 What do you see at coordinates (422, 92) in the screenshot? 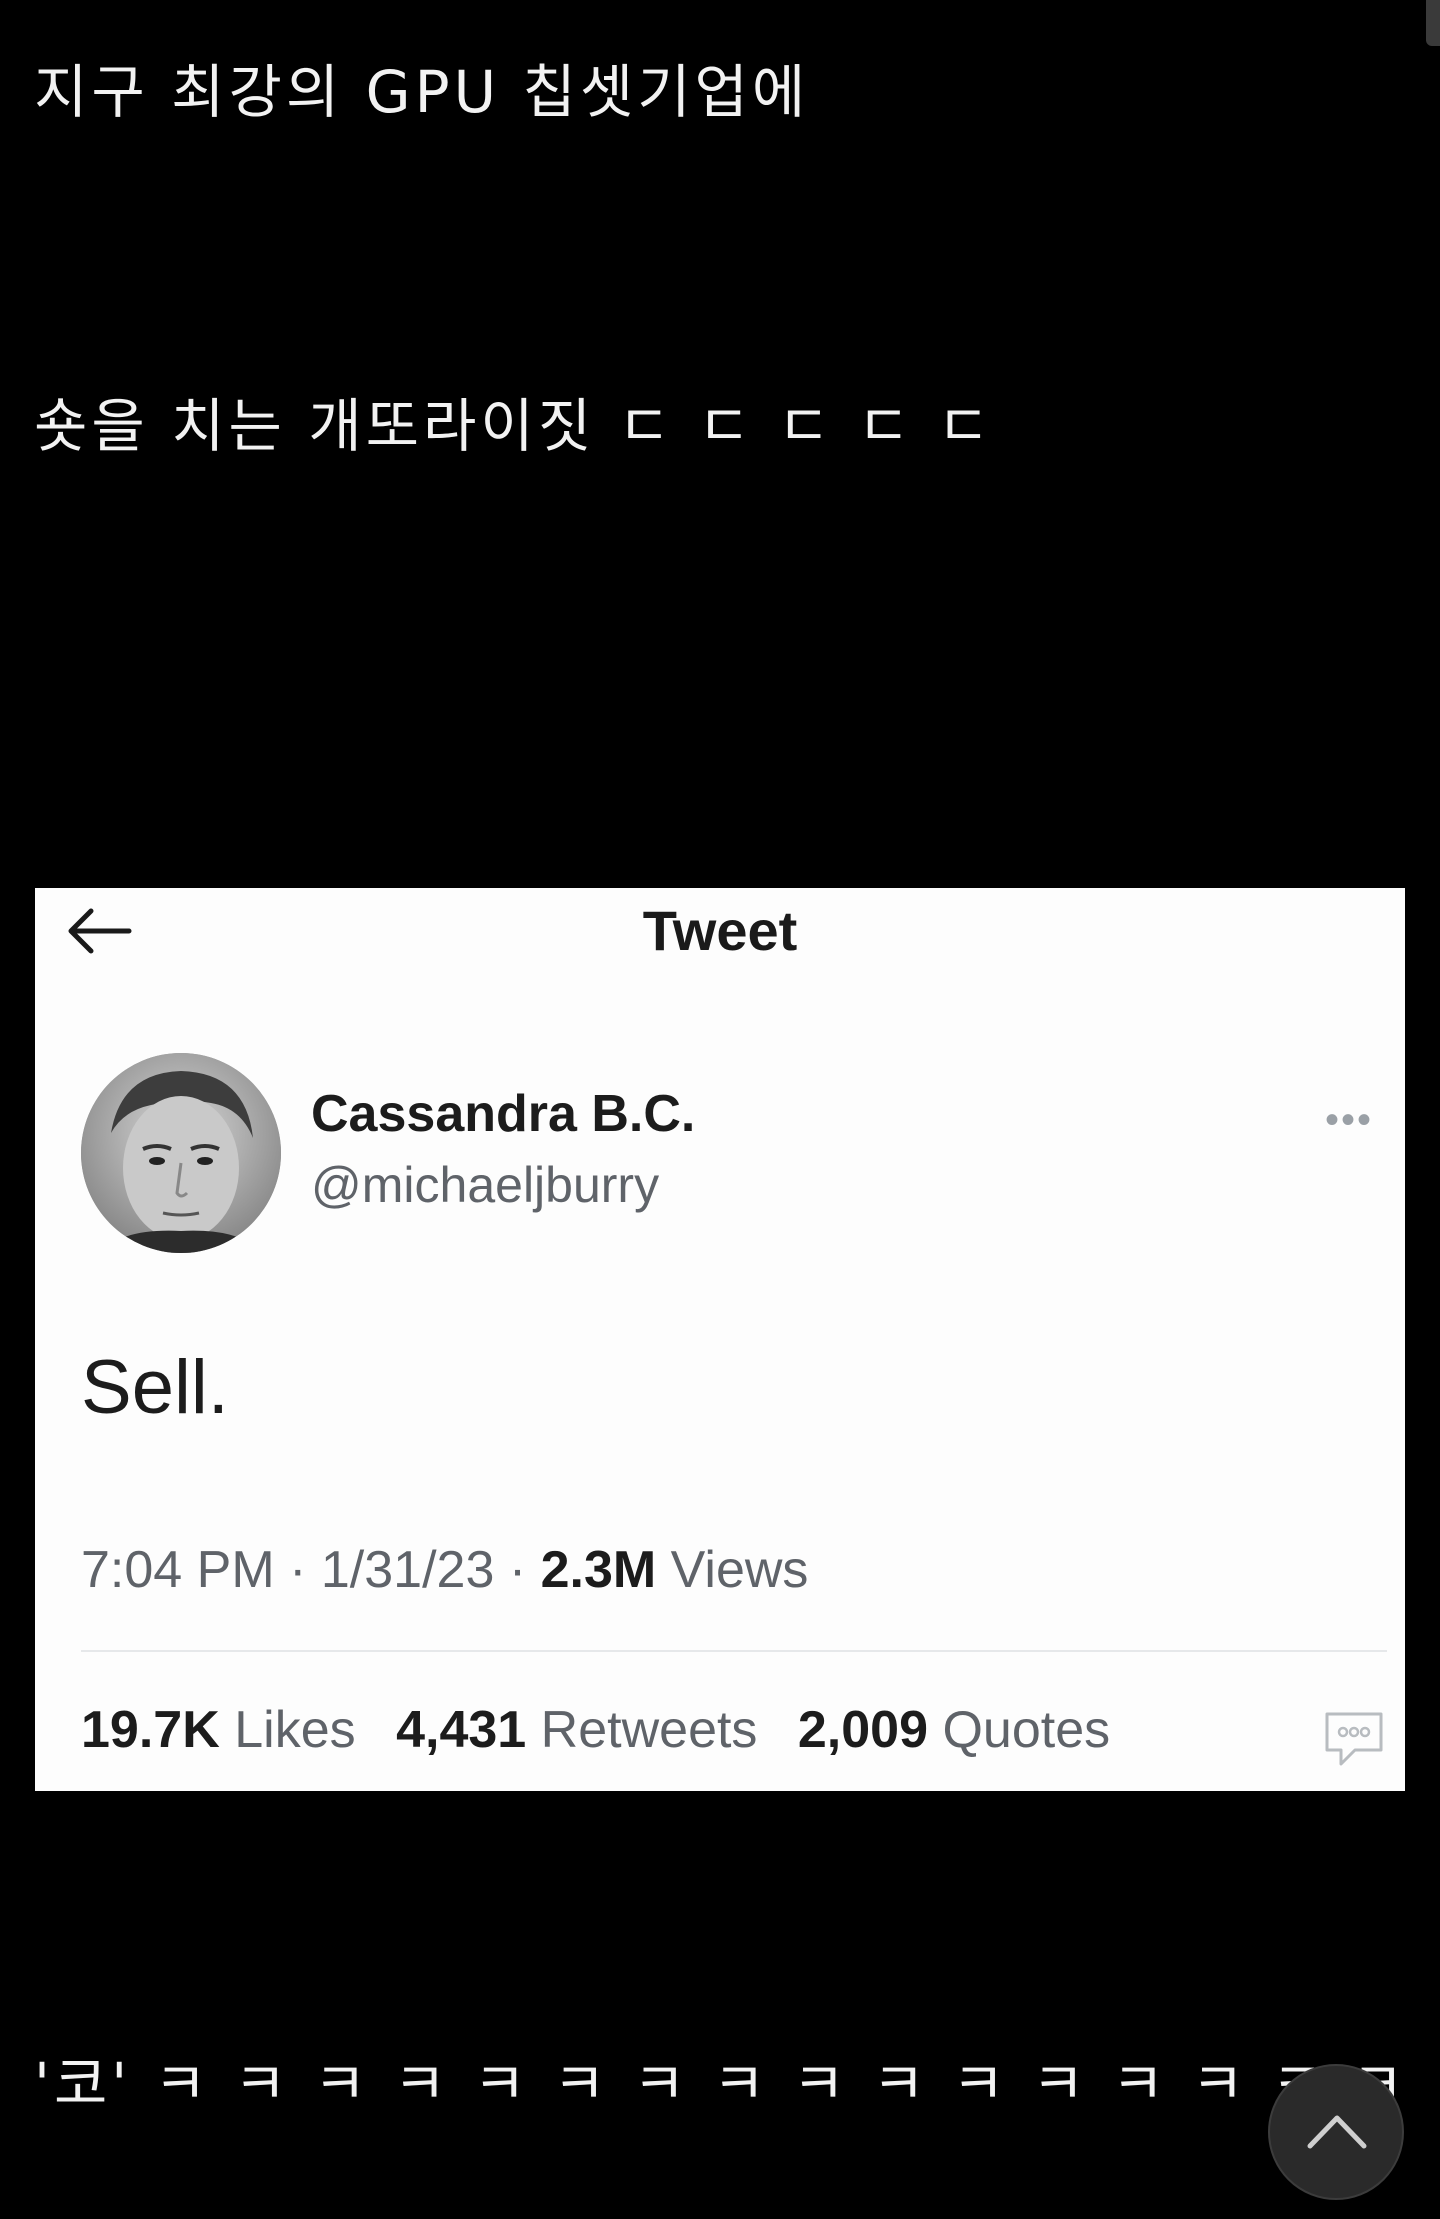
I see `caption-line-1: 지구 최강의 GPU 칩셋기업에` at bounding box center [422, 92].